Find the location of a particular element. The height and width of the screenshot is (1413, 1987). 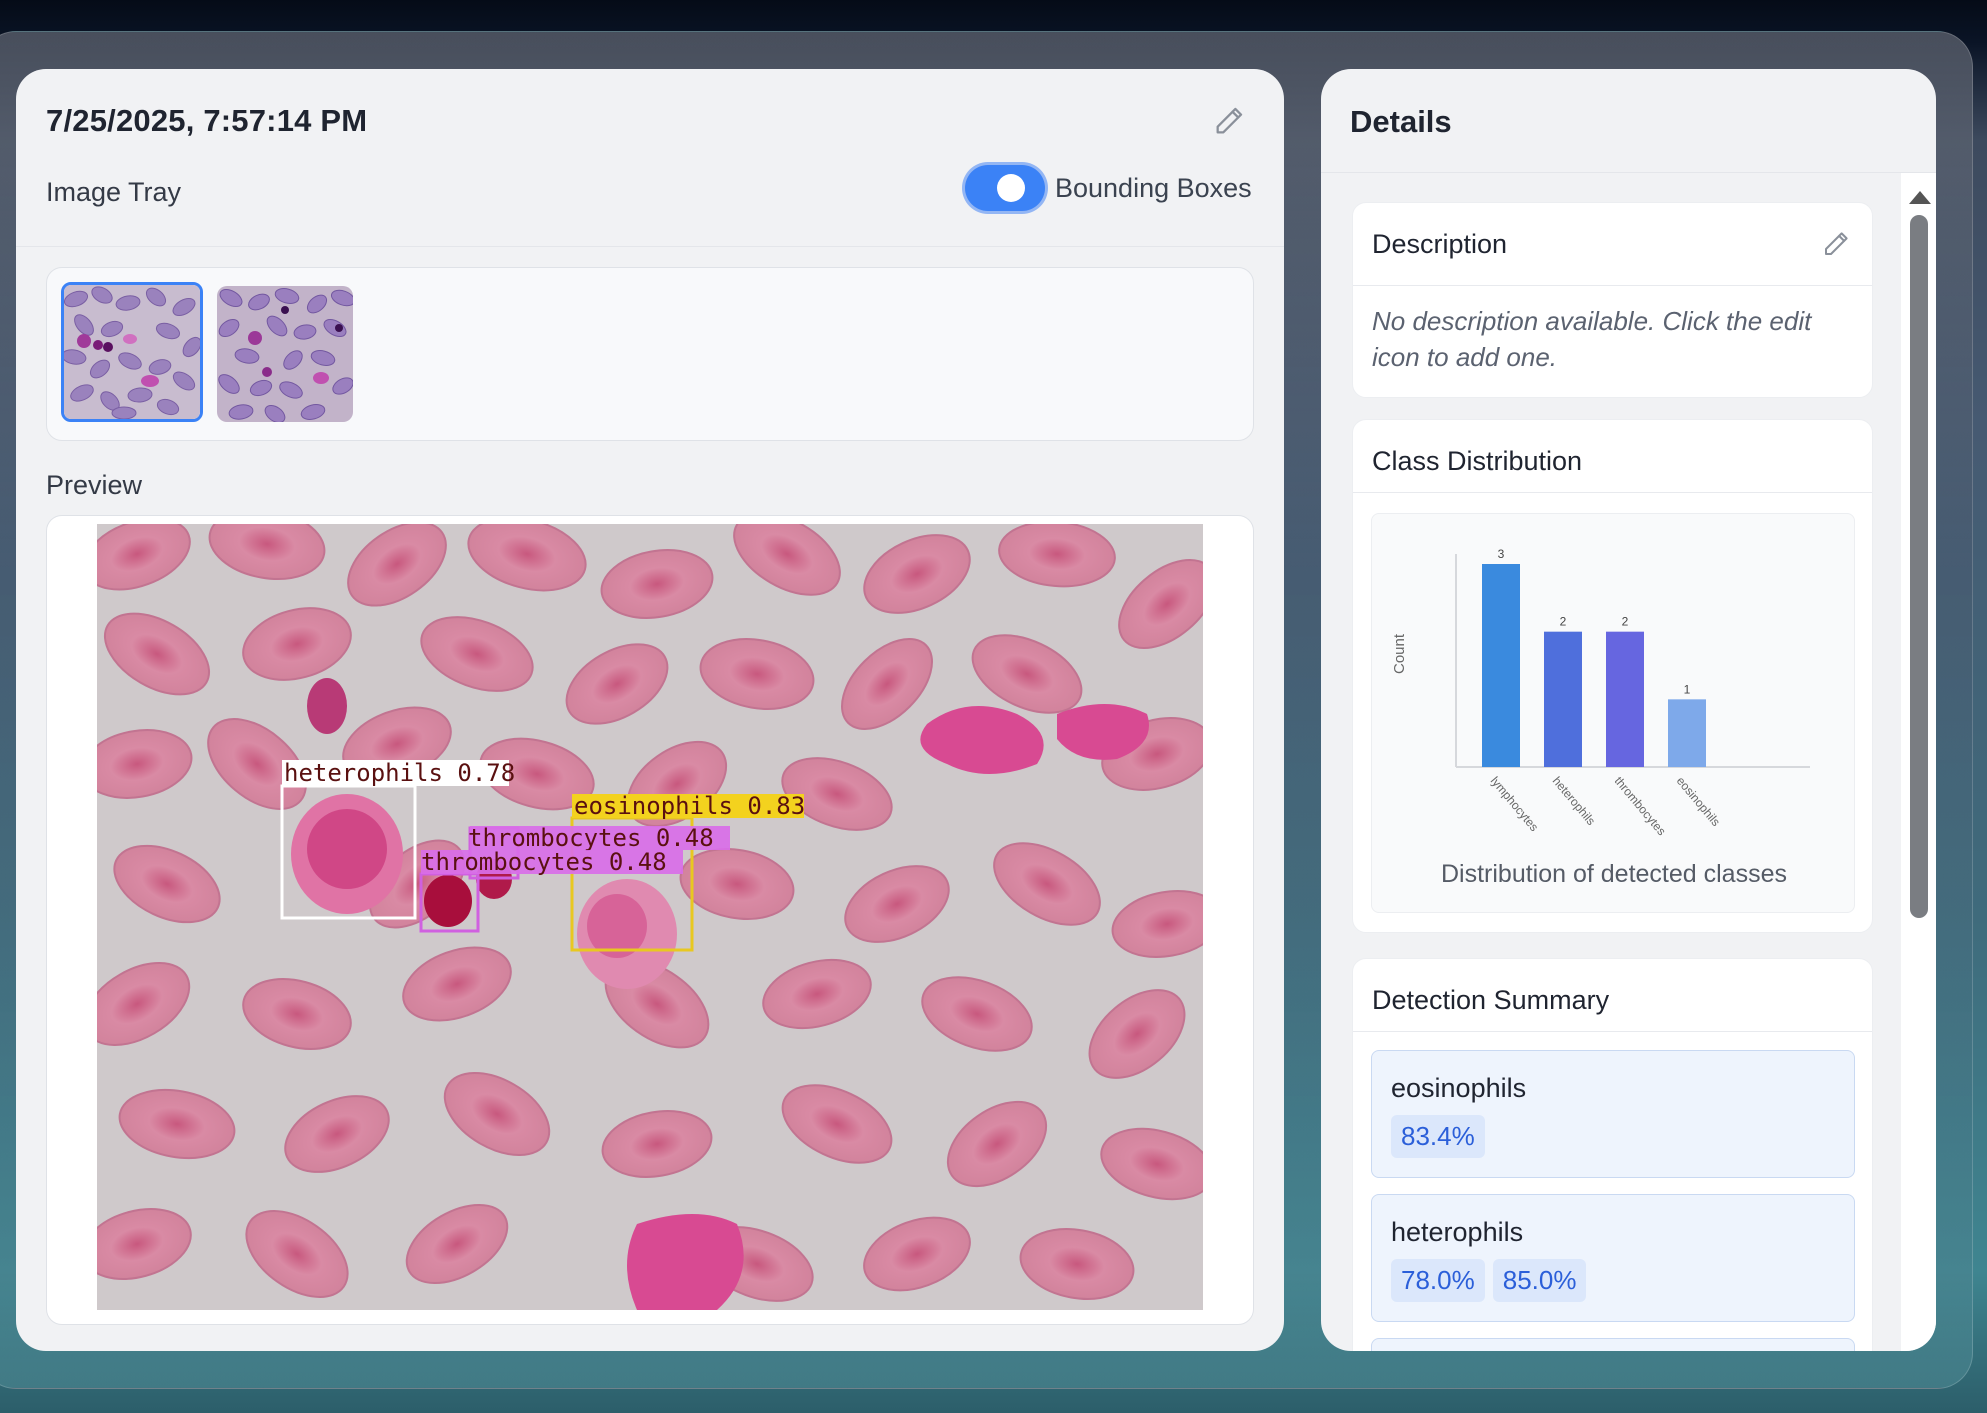

bar-thrombocytes is located at coordinates (1625, 699).